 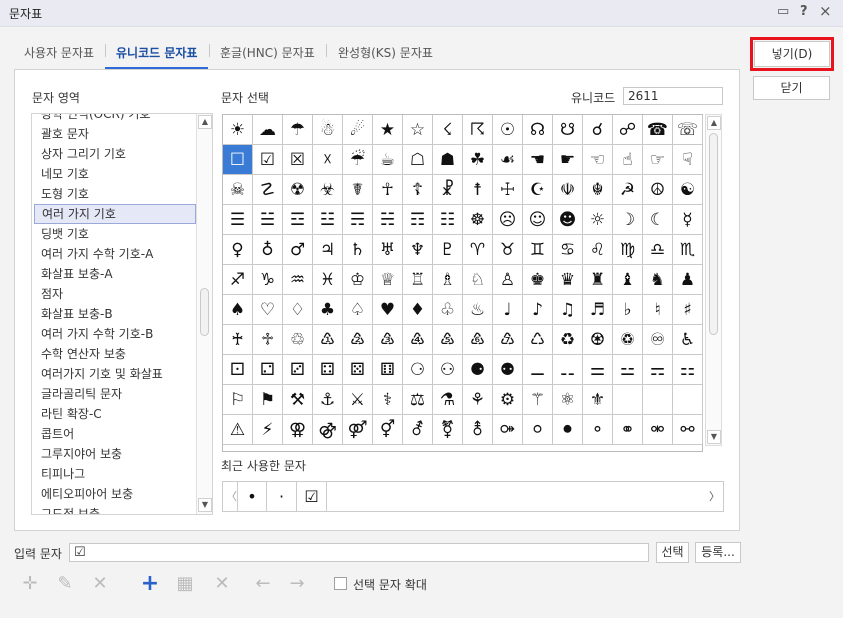 What do you see at coordinates (268, 310) in the screenshot?
I see `char-cell: ♡` at bounding box center [268, 310].